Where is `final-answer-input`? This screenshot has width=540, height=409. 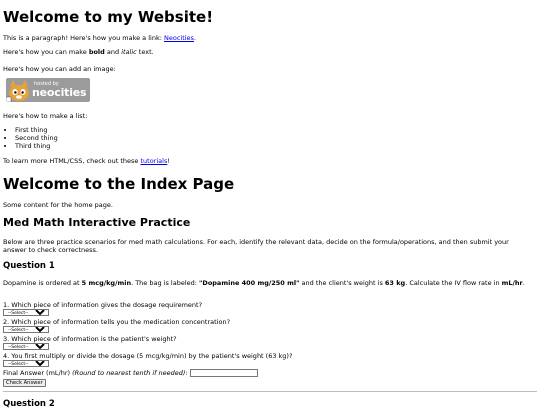
final-answer-input is located at coordinates (223, 373).